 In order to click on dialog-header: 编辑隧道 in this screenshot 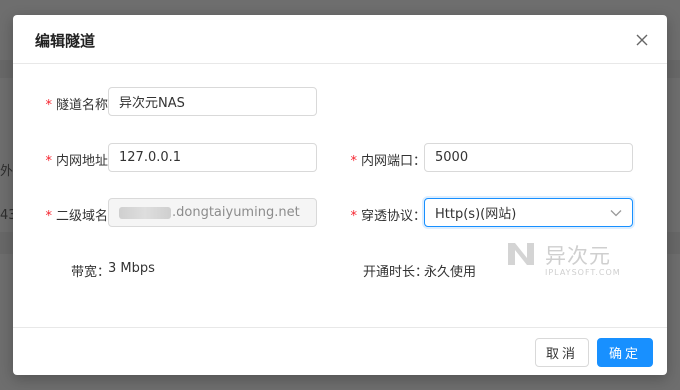, I will do `click(340, 39)`.